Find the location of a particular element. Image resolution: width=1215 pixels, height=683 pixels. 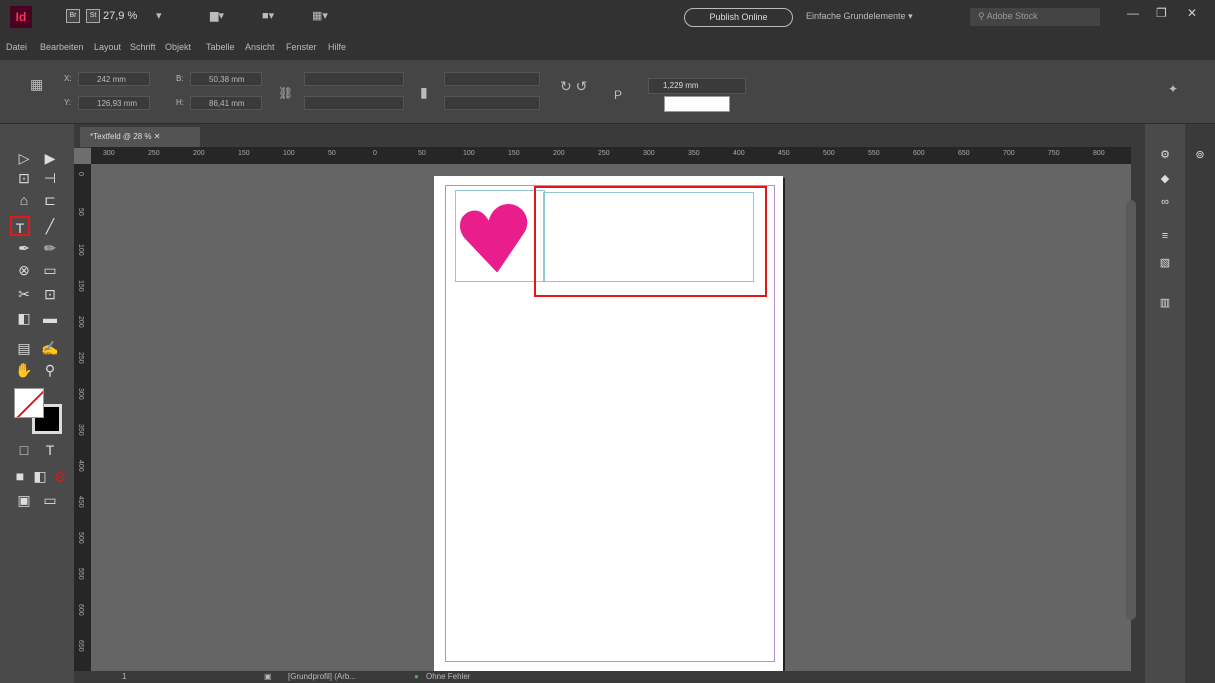

normal-view-icon: ▣ is located at coordinates (24, 500).